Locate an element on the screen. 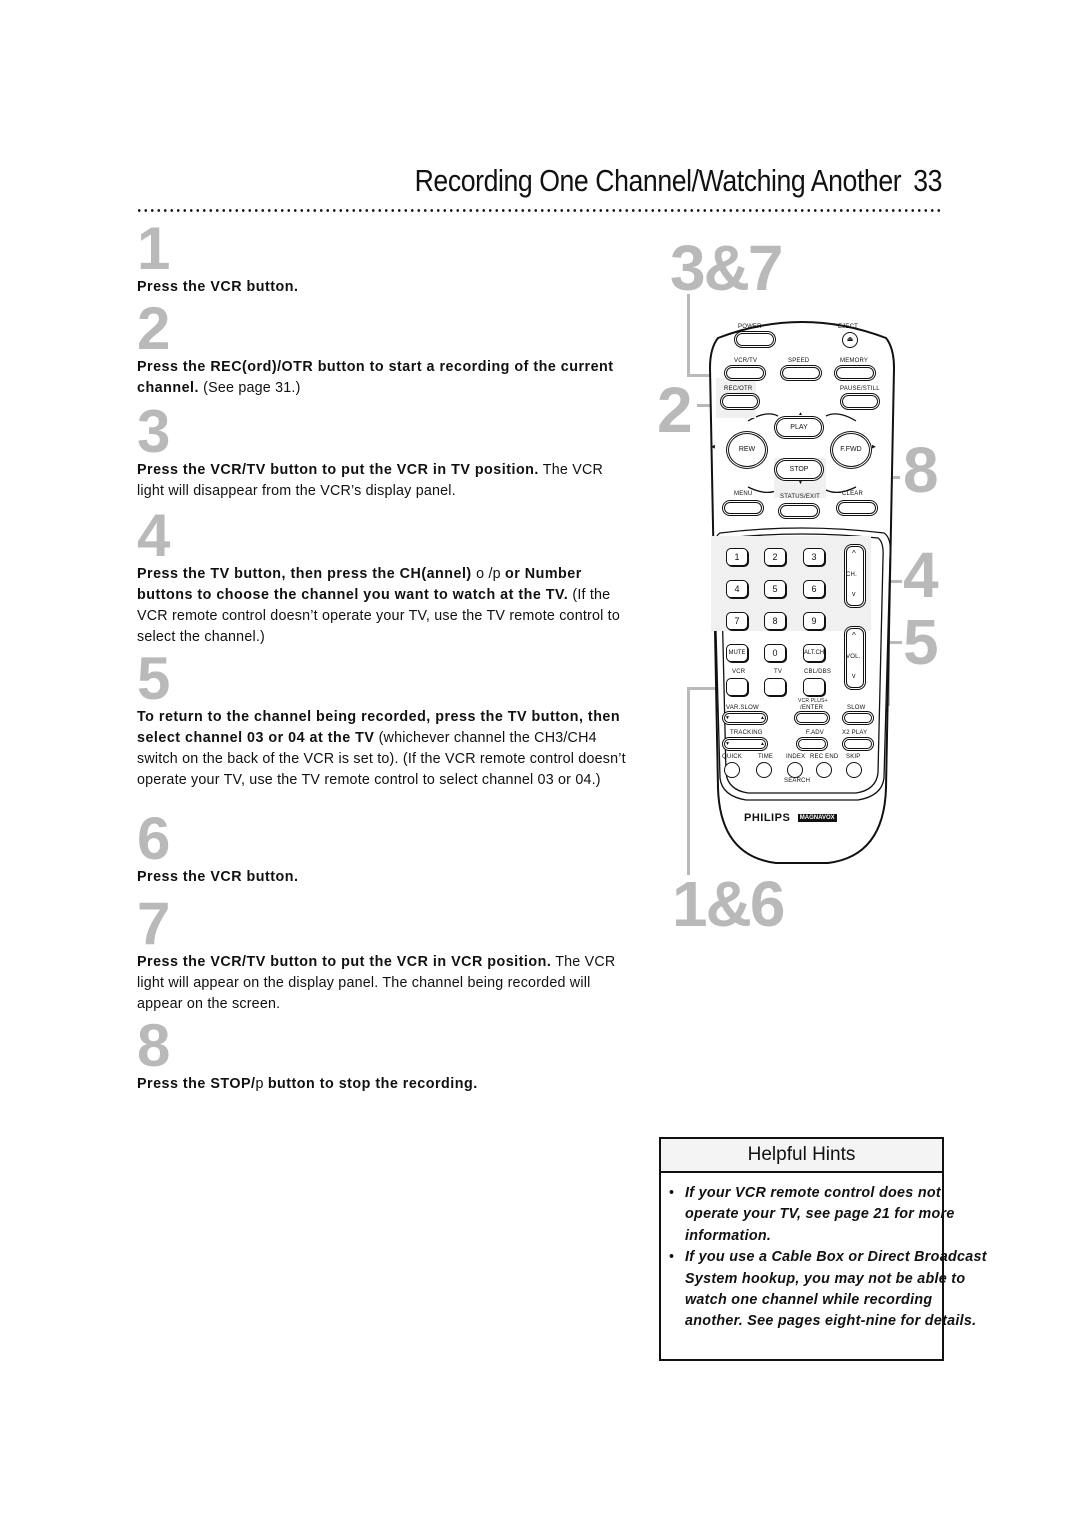 This screenshot has width=1080, height=1528. speed-button is located at coordinates (801, 373).